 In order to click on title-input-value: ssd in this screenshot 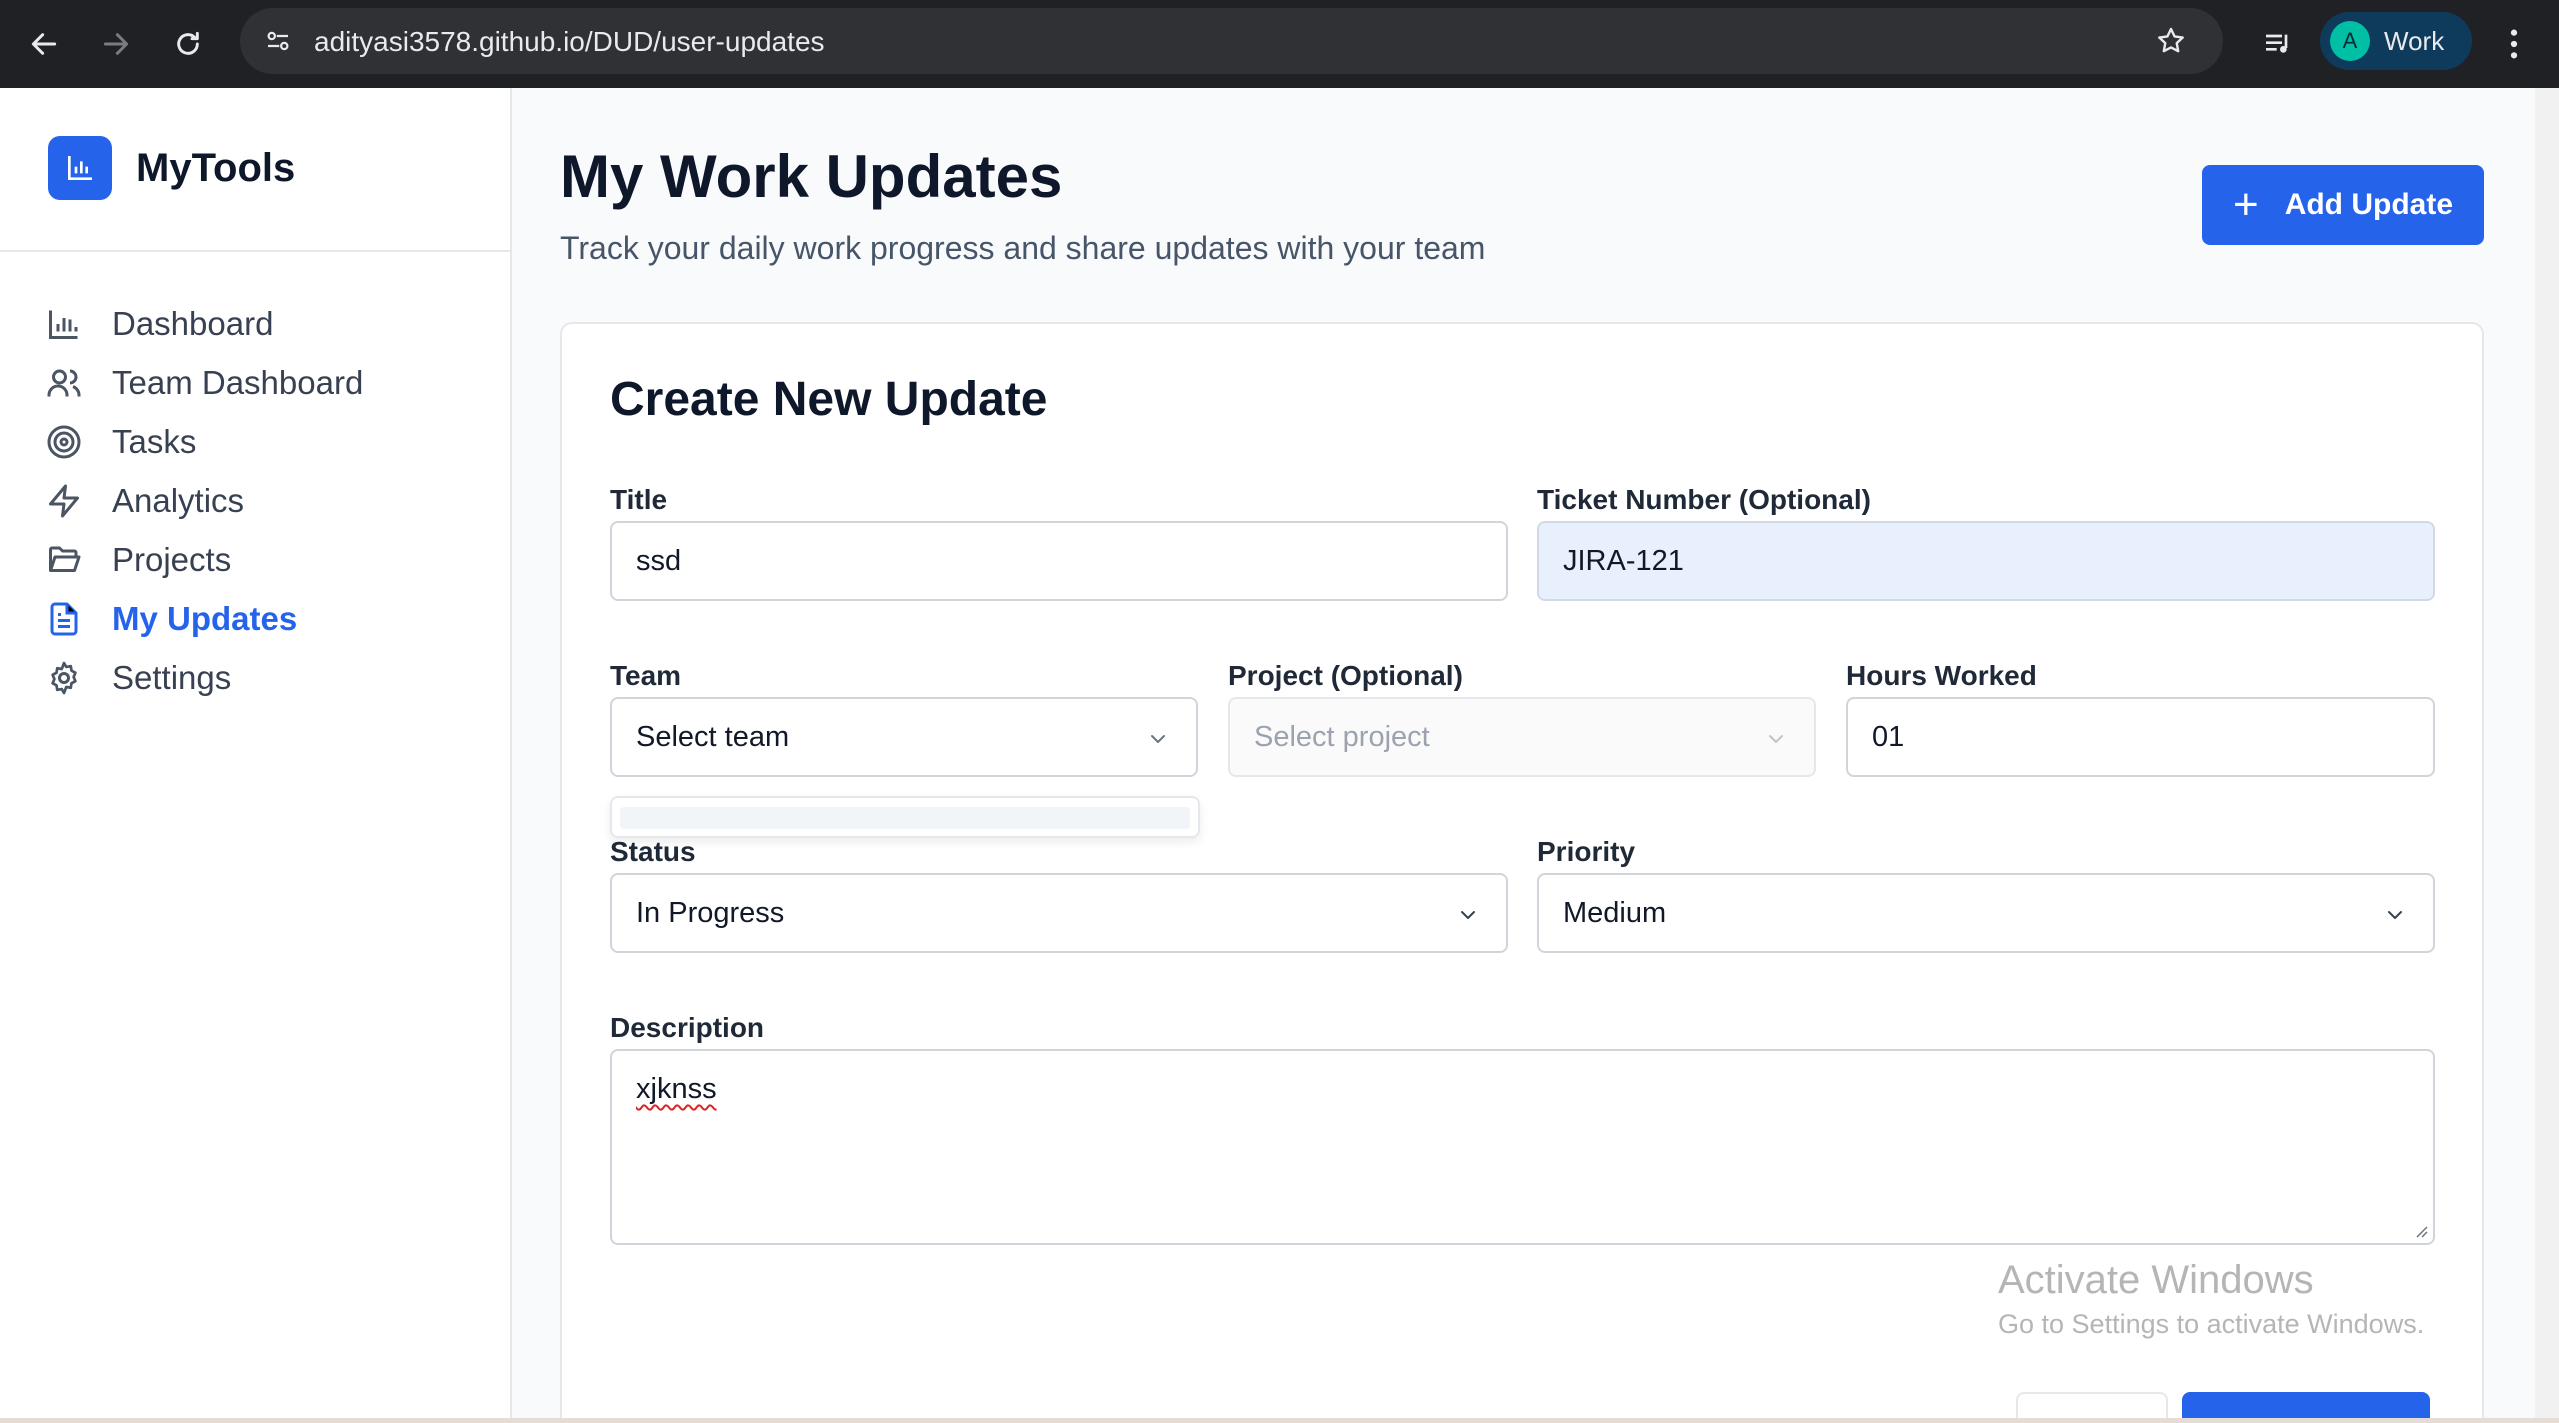, I will do `click(659, 560)`.